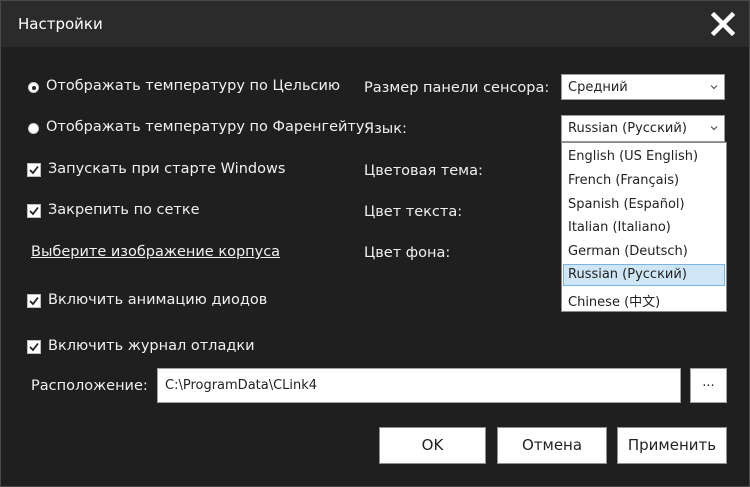 The image size is (750, 487). I want to click on location-label: Расположение:, so click(89, 386).